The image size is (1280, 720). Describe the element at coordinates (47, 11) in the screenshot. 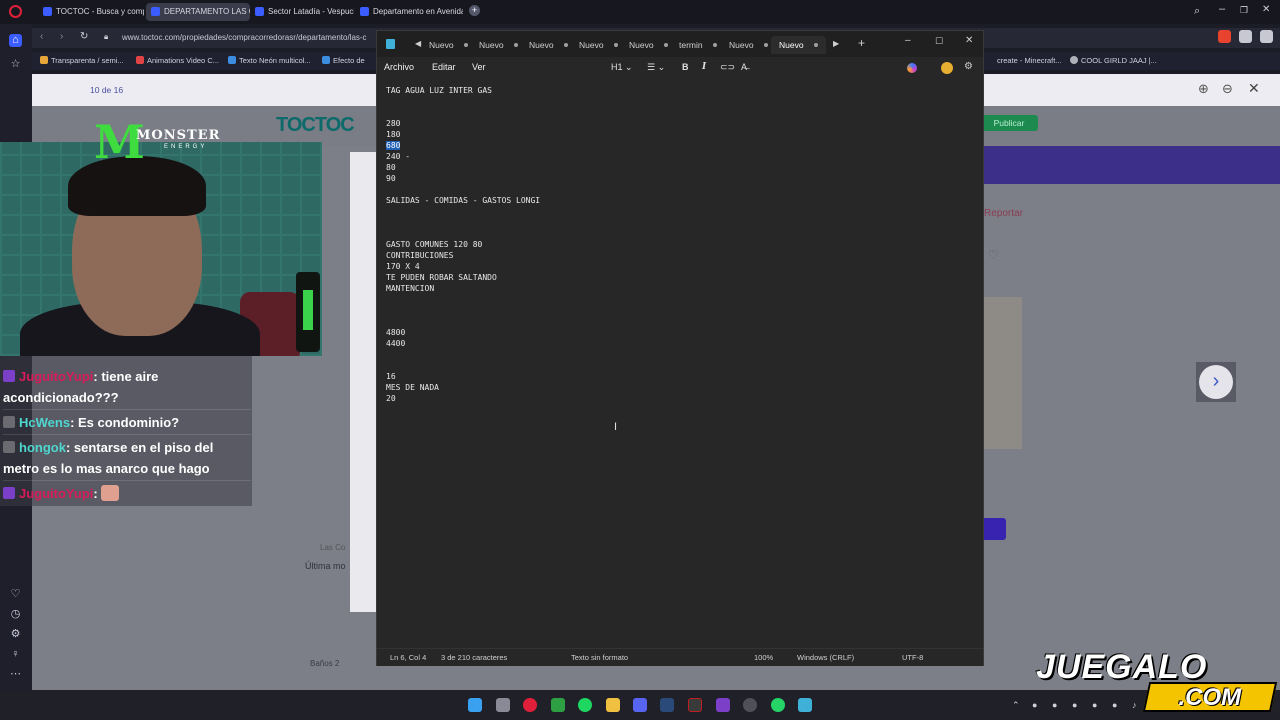

I see `toctoc-favicon-icon` at that location.